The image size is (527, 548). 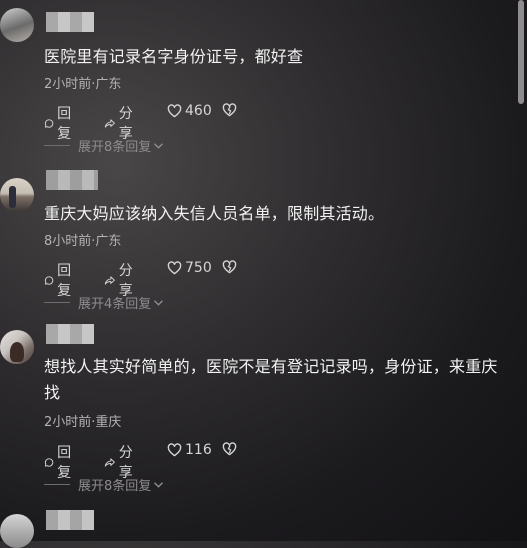 I want to click on like-count: 460, so click(x=198, y=111).